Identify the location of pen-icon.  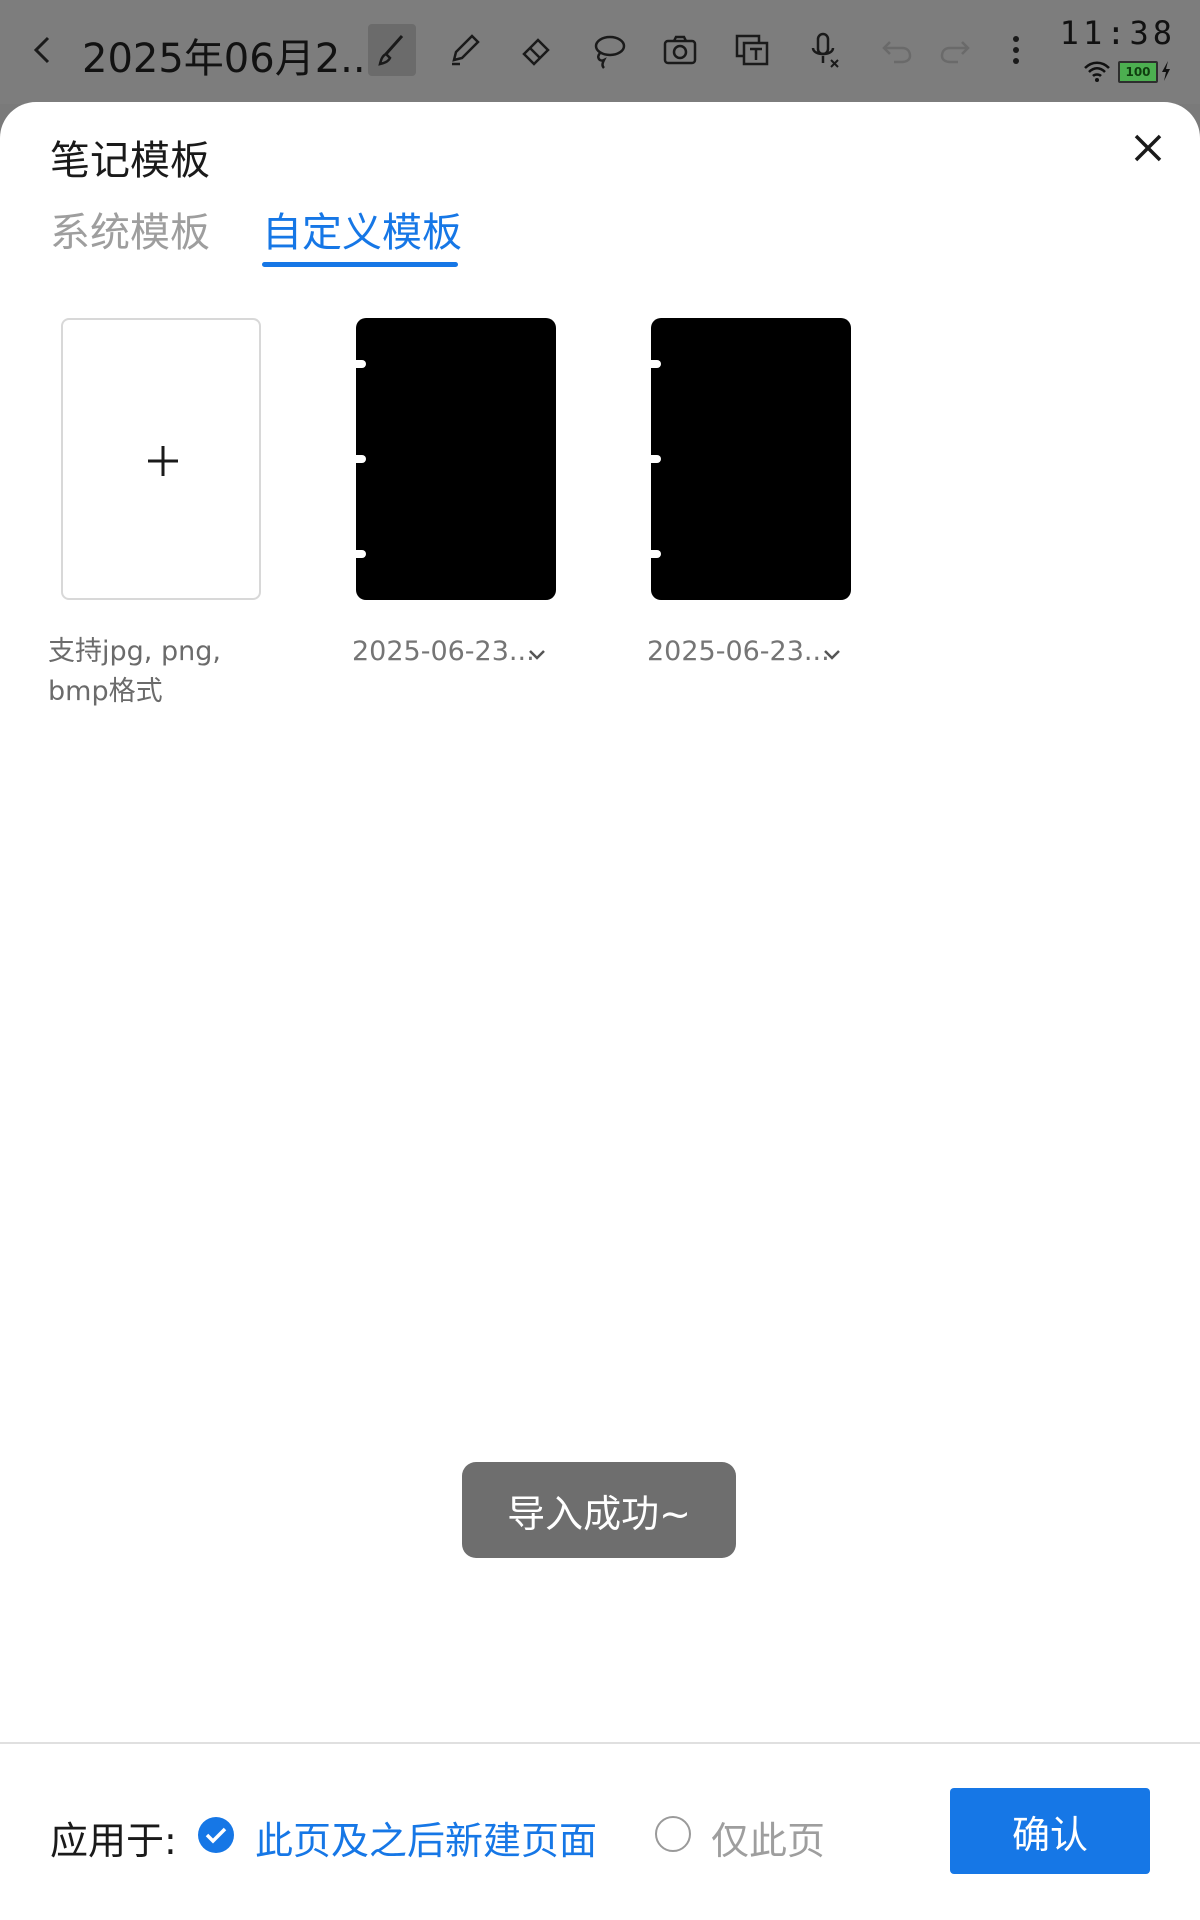
(464, 50).